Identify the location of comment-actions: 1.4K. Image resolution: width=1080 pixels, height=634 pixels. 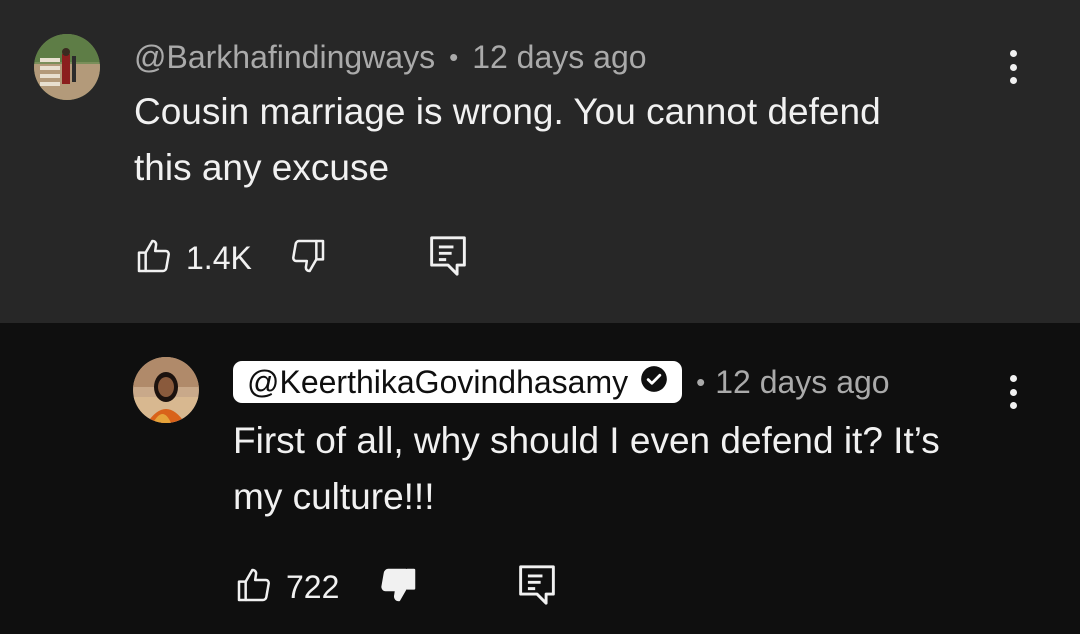
(301, 258).